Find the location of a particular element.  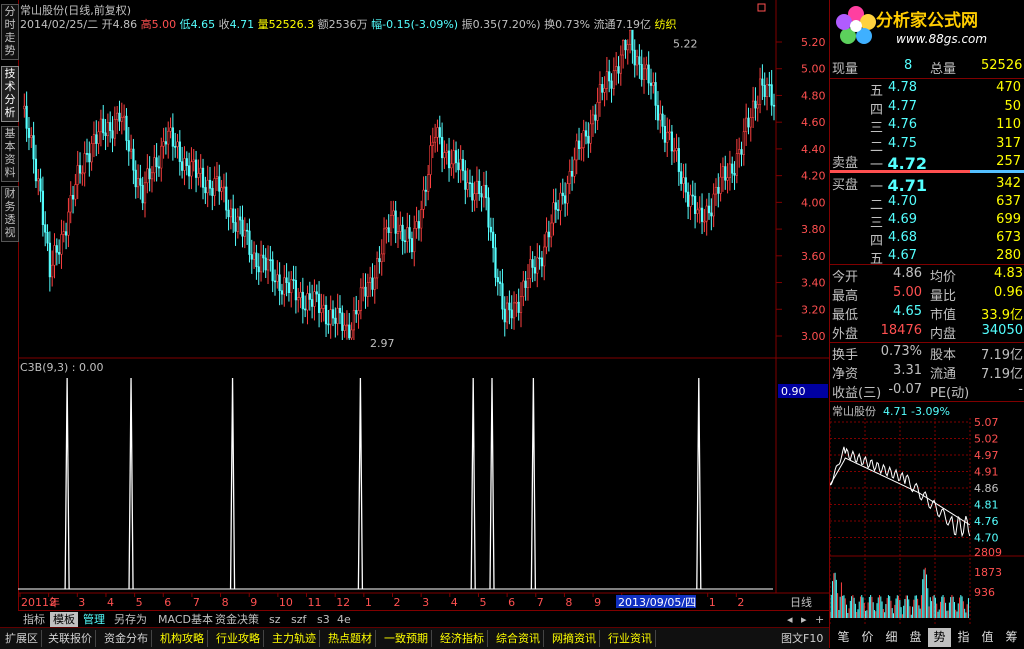

price-tick-label: 3.40 is located at coordinates (813, 283).